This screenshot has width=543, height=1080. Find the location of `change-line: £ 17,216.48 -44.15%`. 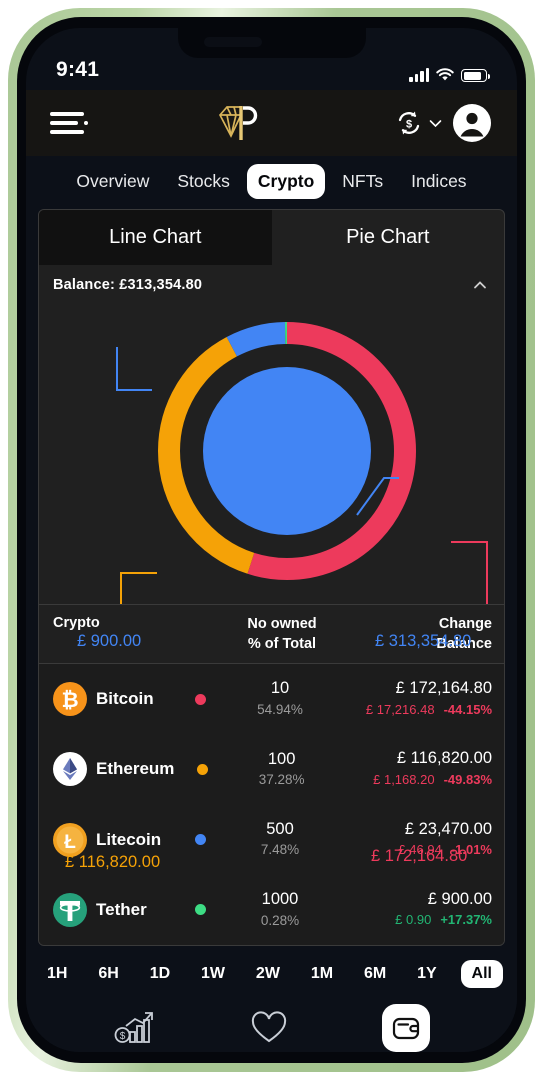

change-line: £ 17,216.48 -44.15% is located at coordinates (412, 710).